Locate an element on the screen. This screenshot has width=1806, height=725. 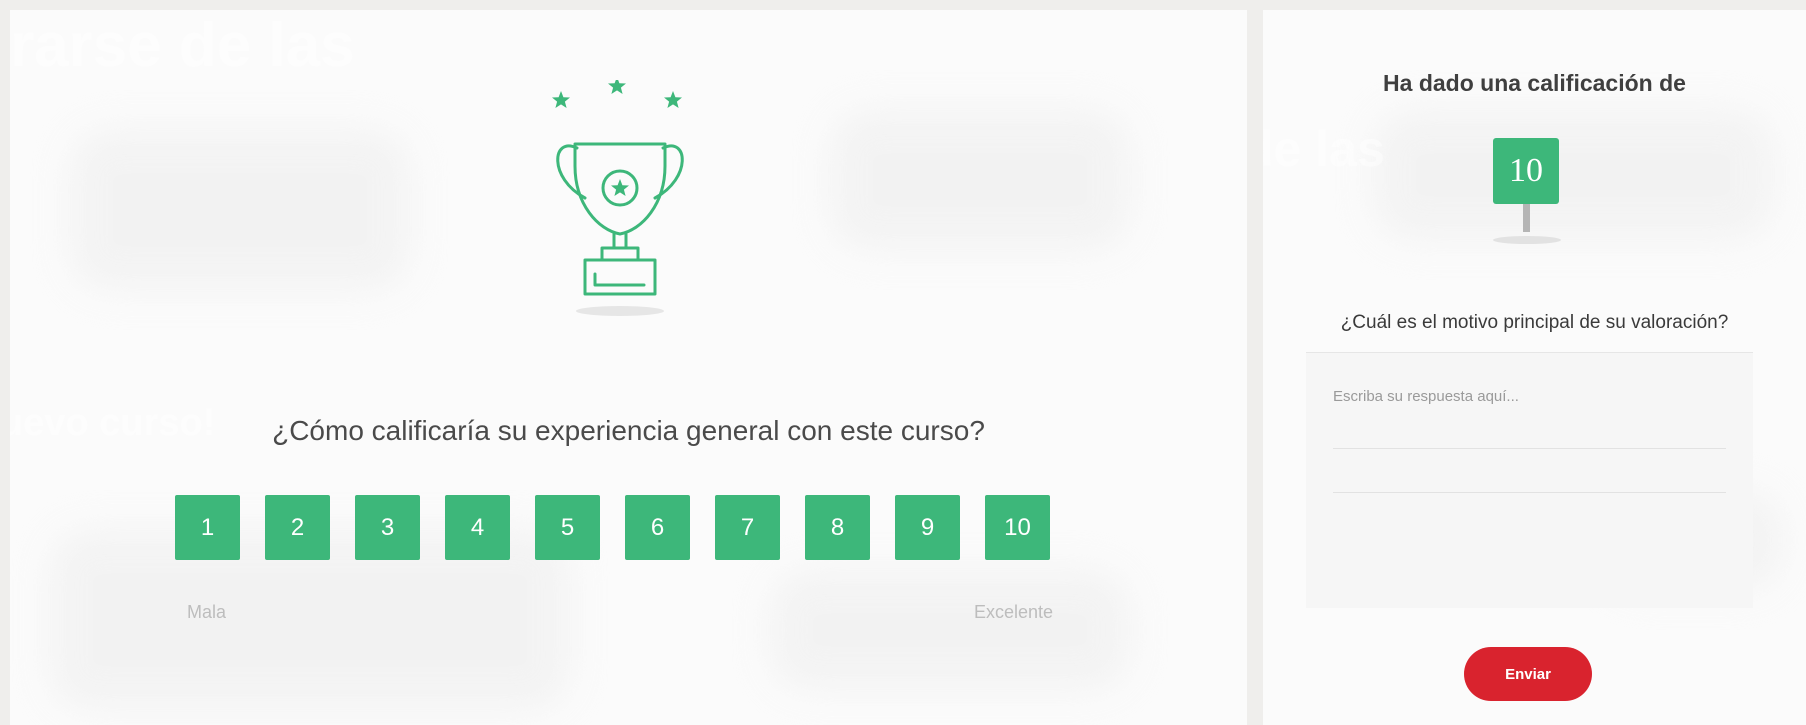
trophy-icon is located at coordinates (618, 198).